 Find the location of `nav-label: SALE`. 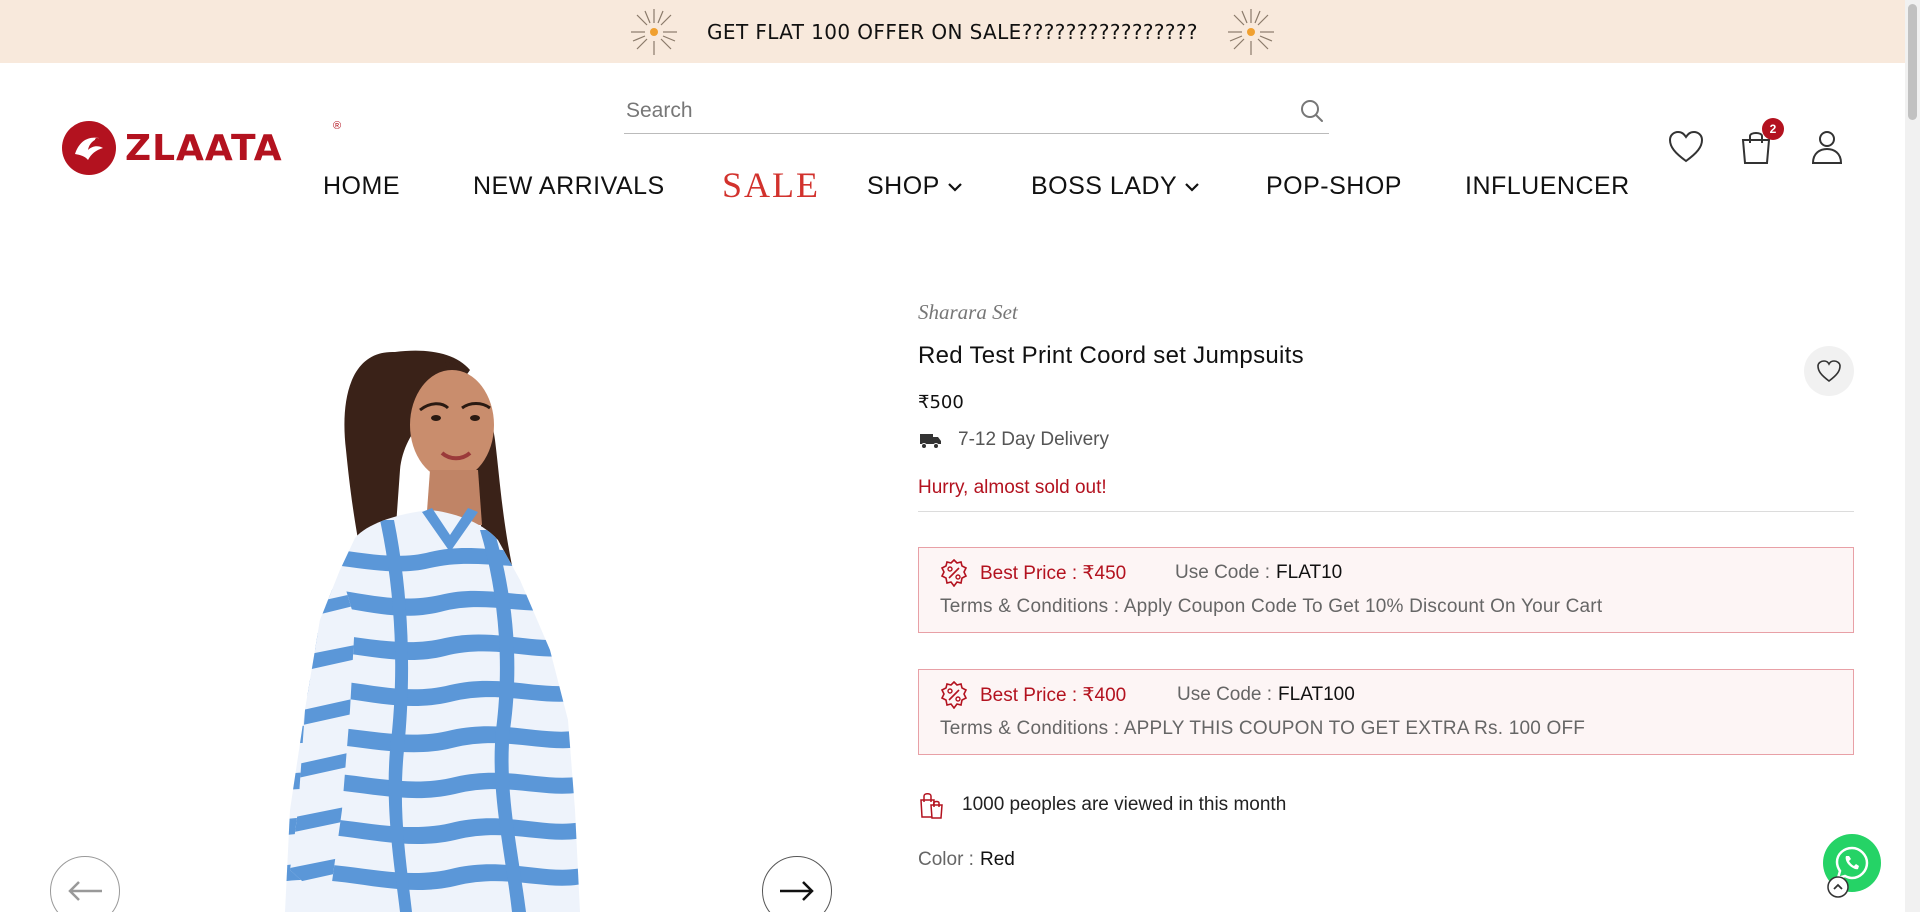

nav-label: SALE is located at coordinates (771, 185).